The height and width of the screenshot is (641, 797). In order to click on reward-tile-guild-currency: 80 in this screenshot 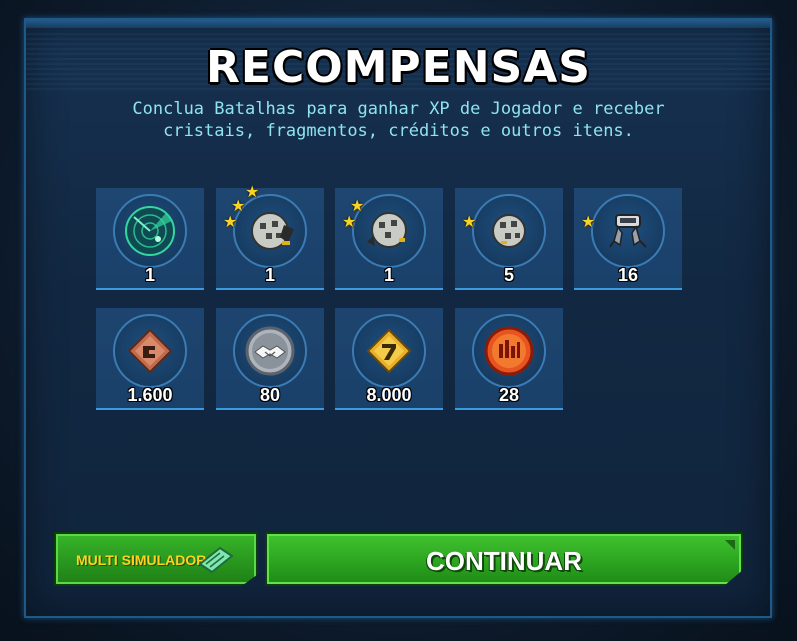, I will do `click(270, 359)`.